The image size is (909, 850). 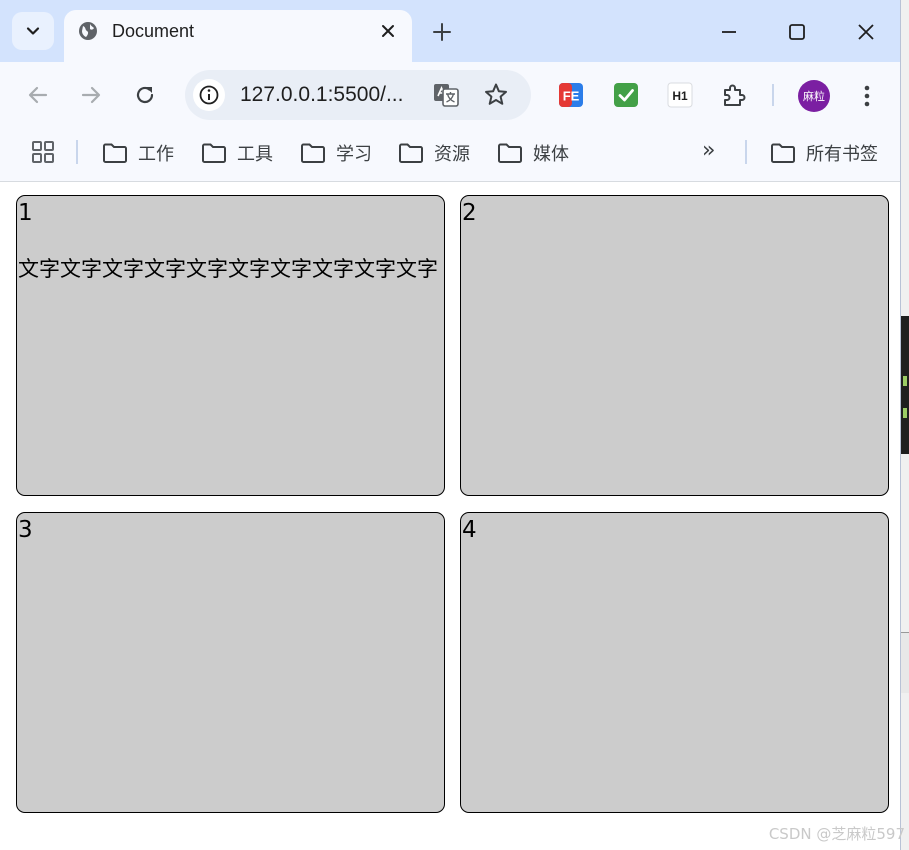 I want to click on bookmark-folder-study: 学习, so click(x=336, y=153).